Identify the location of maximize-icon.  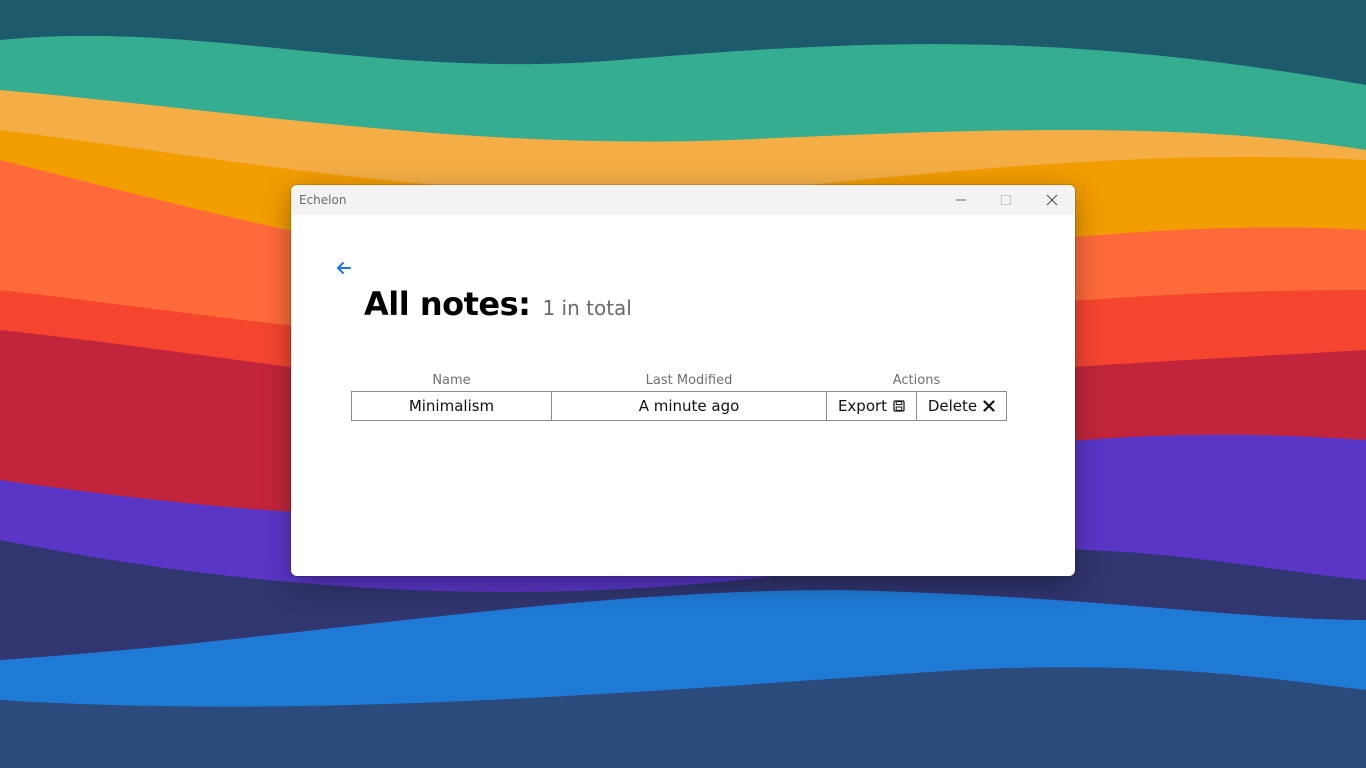
(1006, 200).